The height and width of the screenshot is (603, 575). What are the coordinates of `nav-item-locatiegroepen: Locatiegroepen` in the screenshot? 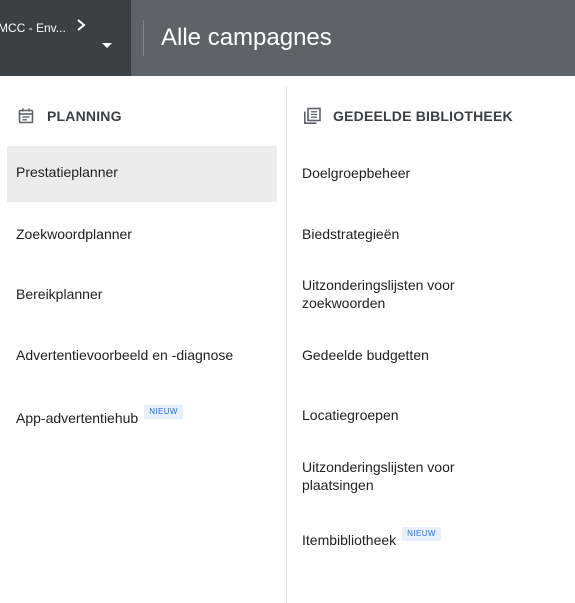 It's located at (350, 415).